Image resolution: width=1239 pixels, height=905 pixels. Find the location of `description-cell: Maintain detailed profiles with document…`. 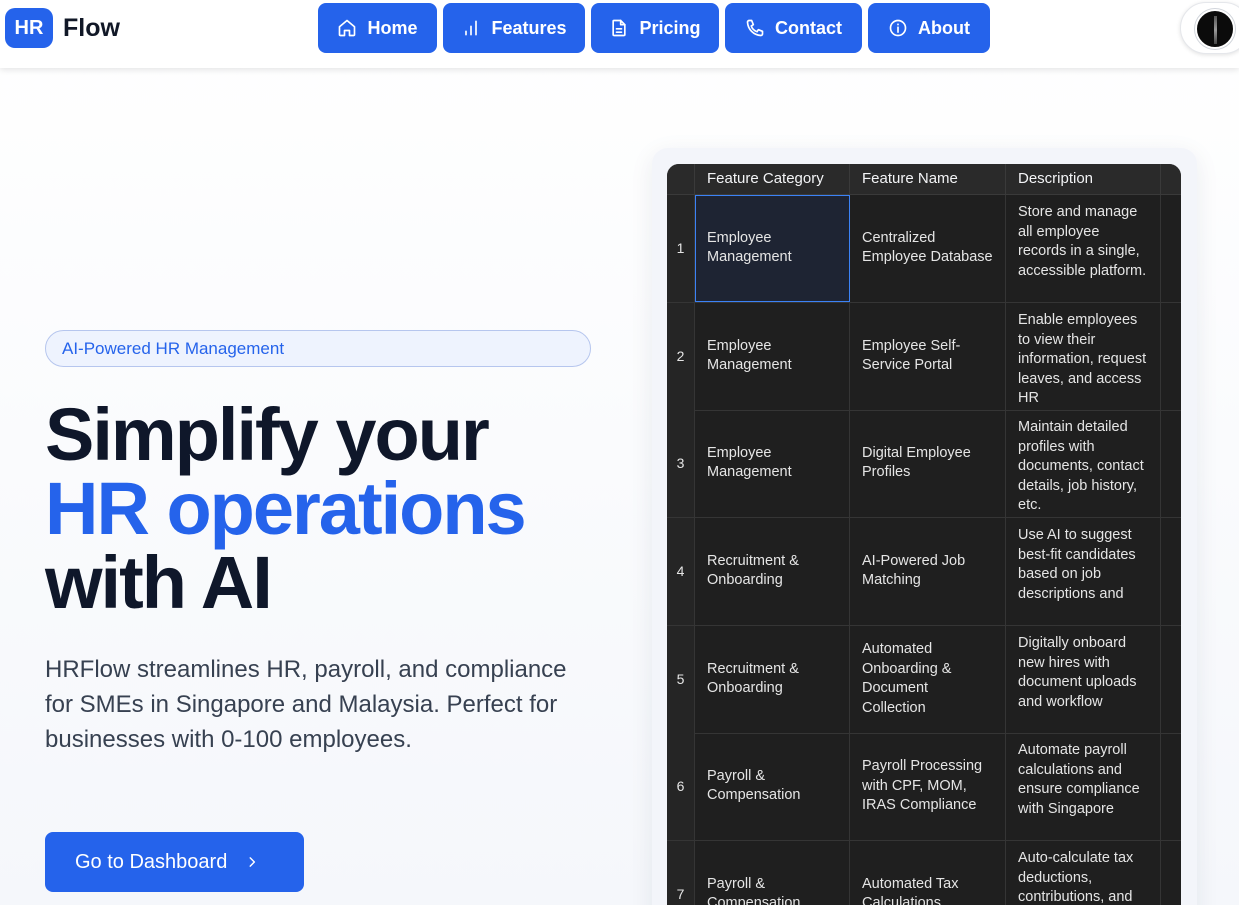

description-cell: Maintain detailed profiles with document… is located at coordinates (1083, 463).